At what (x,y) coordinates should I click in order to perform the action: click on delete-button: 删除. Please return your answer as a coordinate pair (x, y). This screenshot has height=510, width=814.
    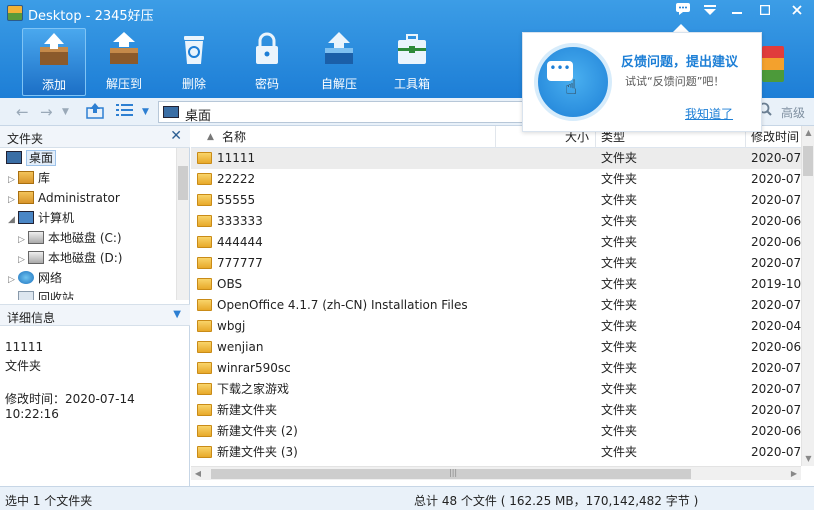
    Looking at the image, I should click on (194, 62).